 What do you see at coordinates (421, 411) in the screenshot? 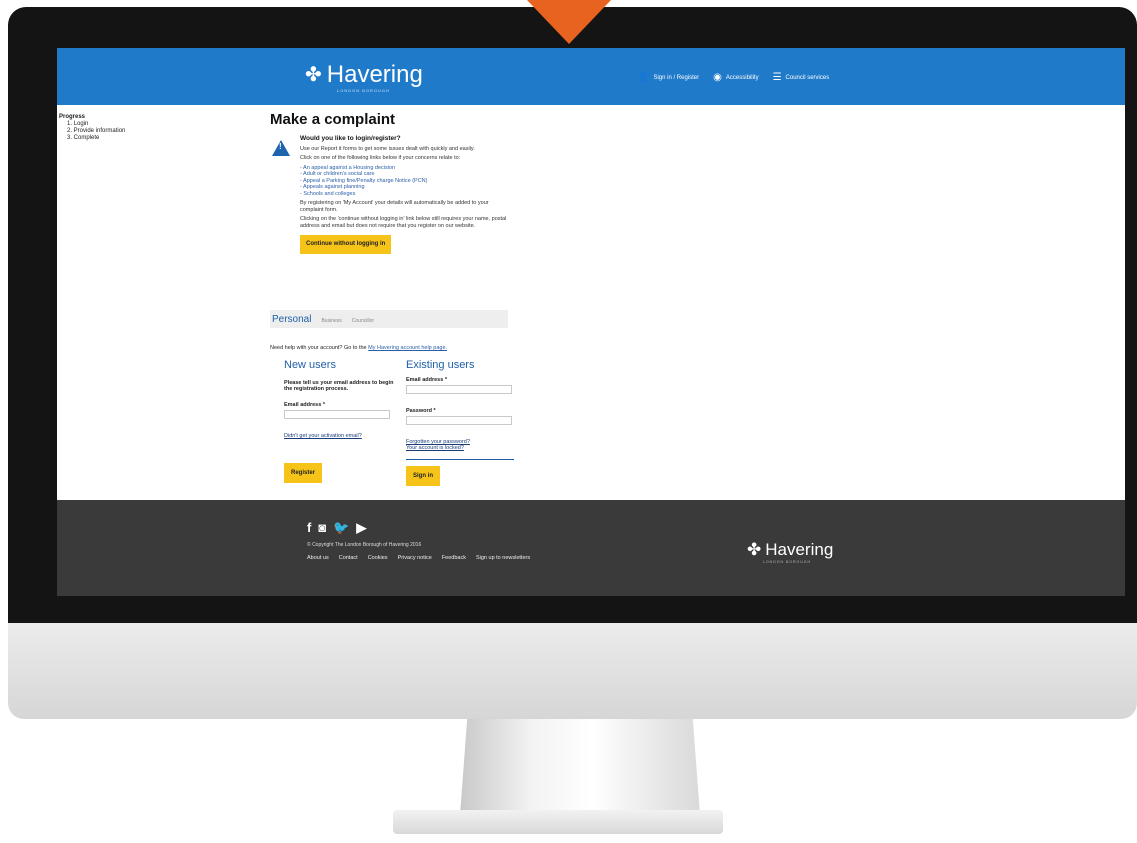
I see `password-label: Password *` at bounding box center [421, 411].